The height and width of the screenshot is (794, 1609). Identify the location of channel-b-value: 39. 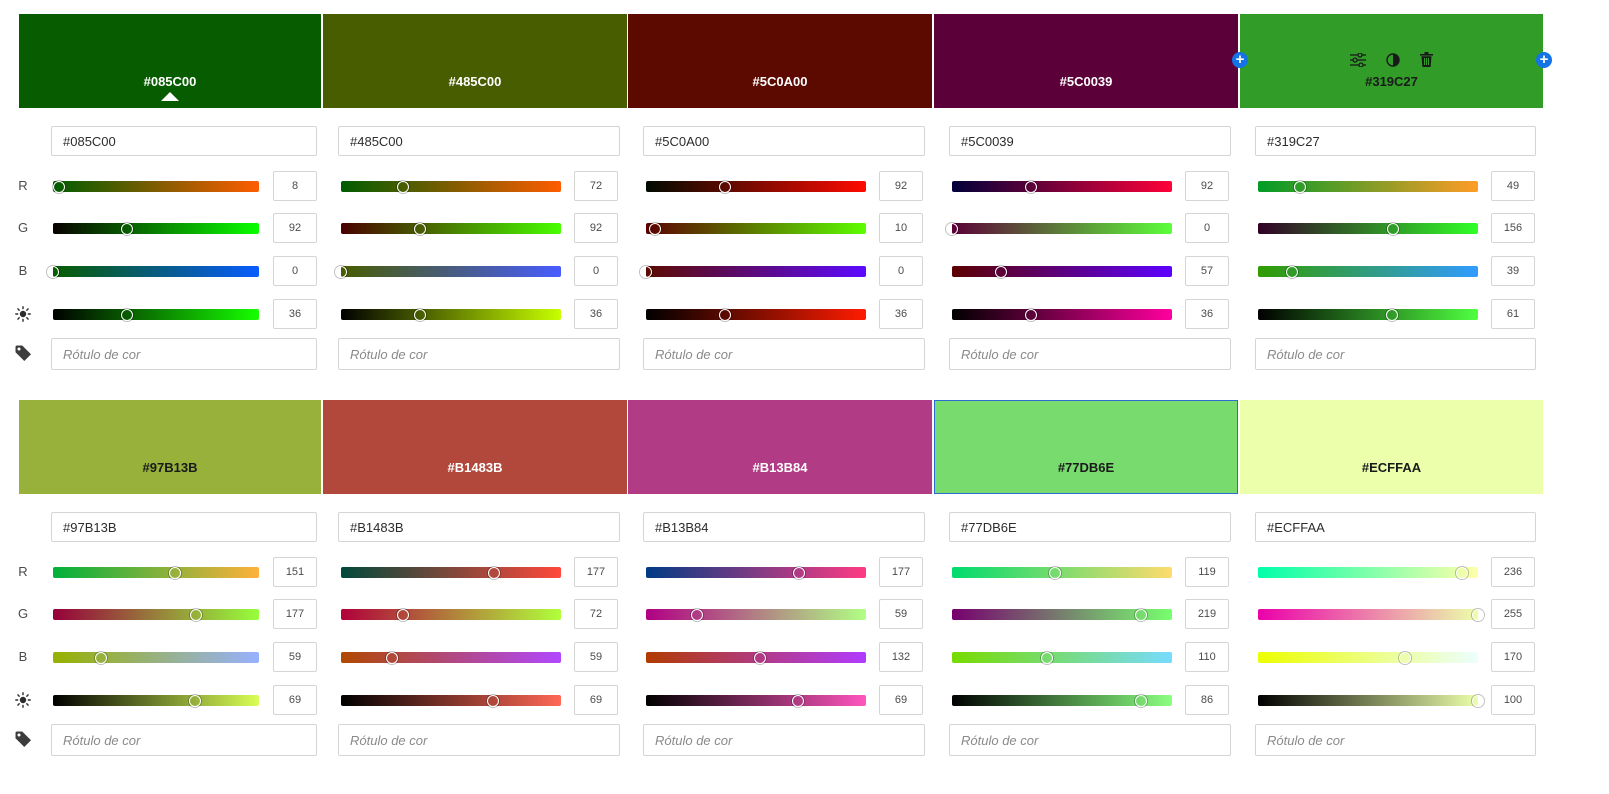
(1513, 271).